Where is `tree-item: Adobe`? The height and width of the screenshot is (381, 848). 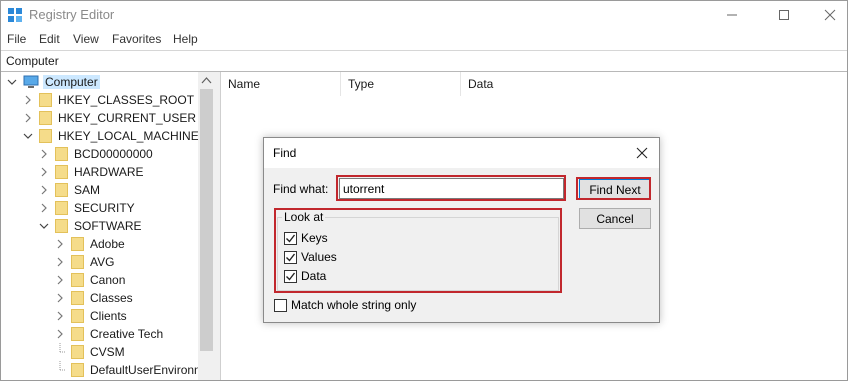
tree-item: Adobe is located at coordinates (90, 244).